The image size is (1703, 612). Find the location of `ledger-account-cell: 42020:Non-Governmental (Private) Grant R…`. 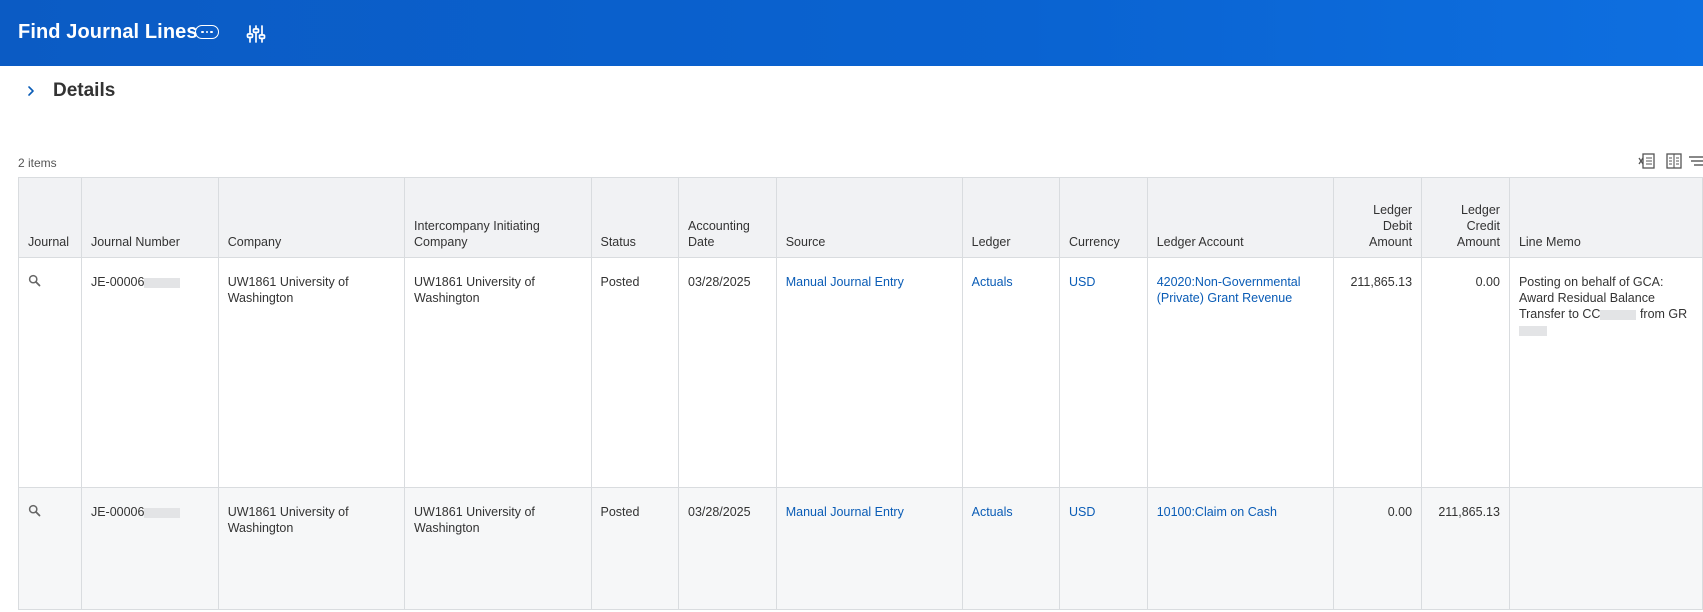

ledger-account-cell: 42020:Non-Governmental (Private) Grant R… is located at coordinates (1240, 372).